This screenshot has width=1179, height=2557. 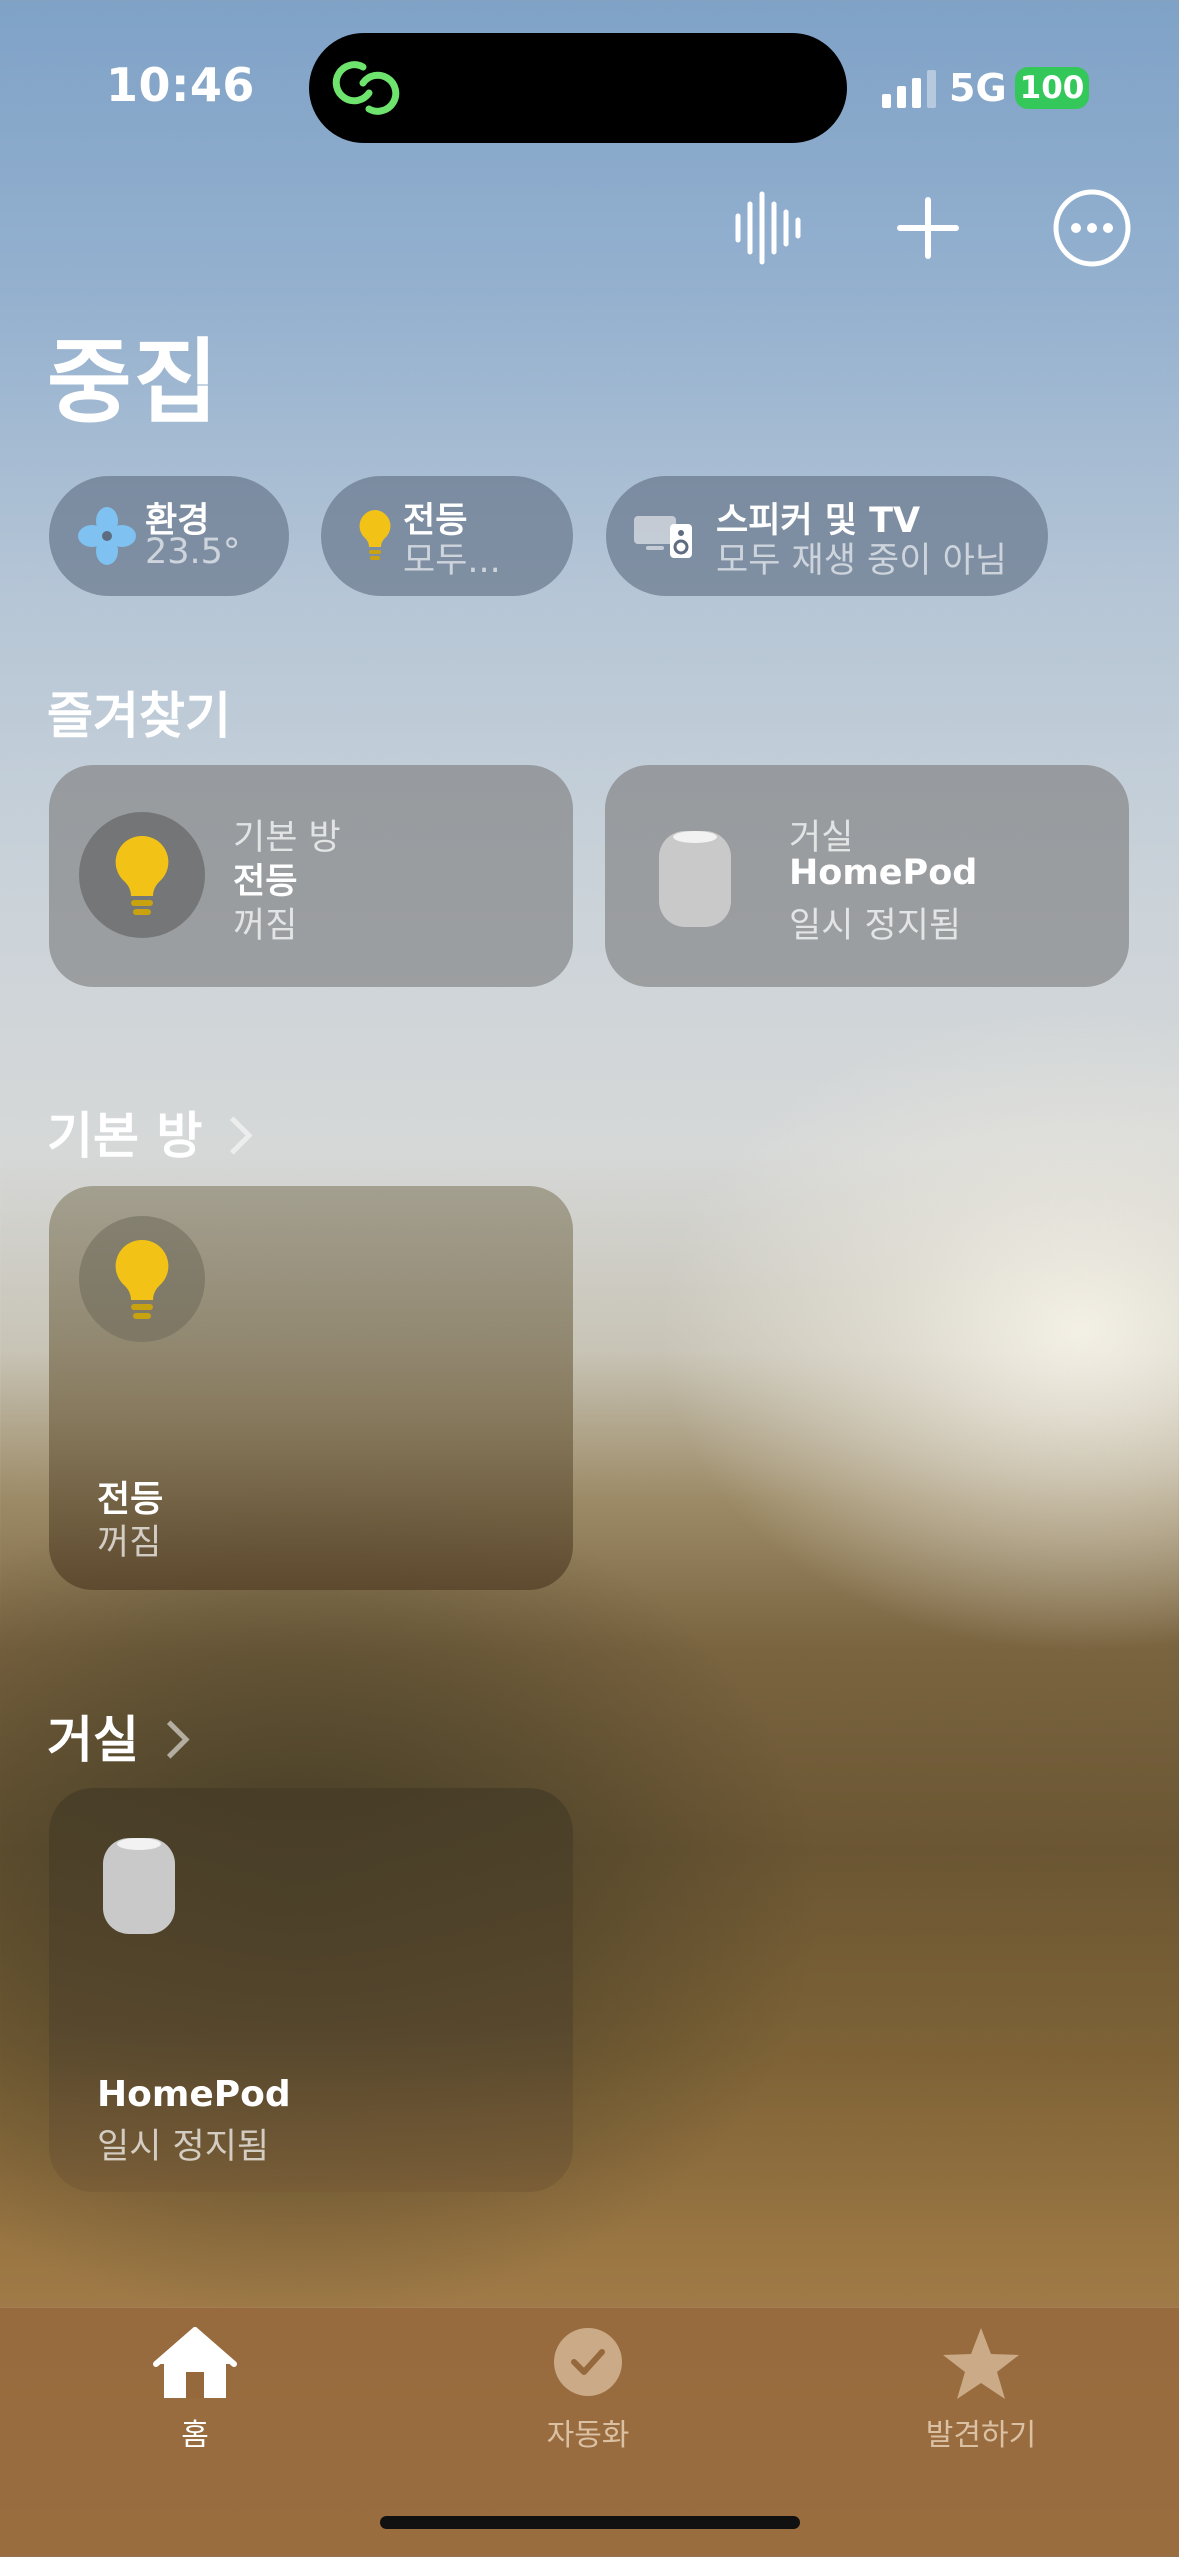 What do you see at coordinates (107, 536) in the screenshot?
I see `fan-icon` at bounding box center [107, 536].